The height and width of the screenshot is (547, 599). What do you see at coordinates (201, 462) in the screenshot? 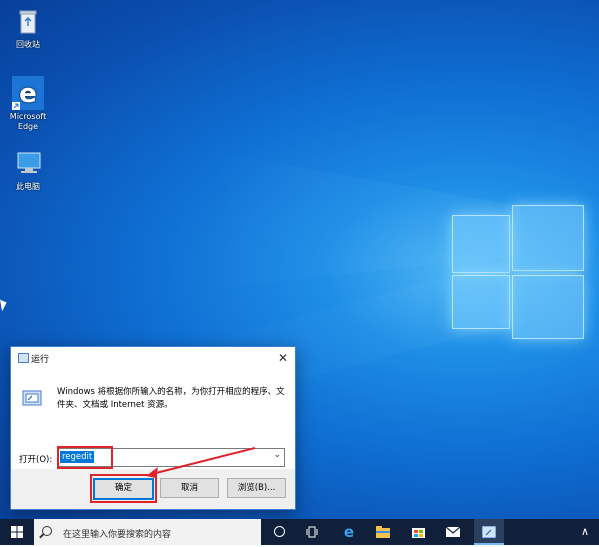
I see `annotation-arrow` at bounding box center [201, 462].